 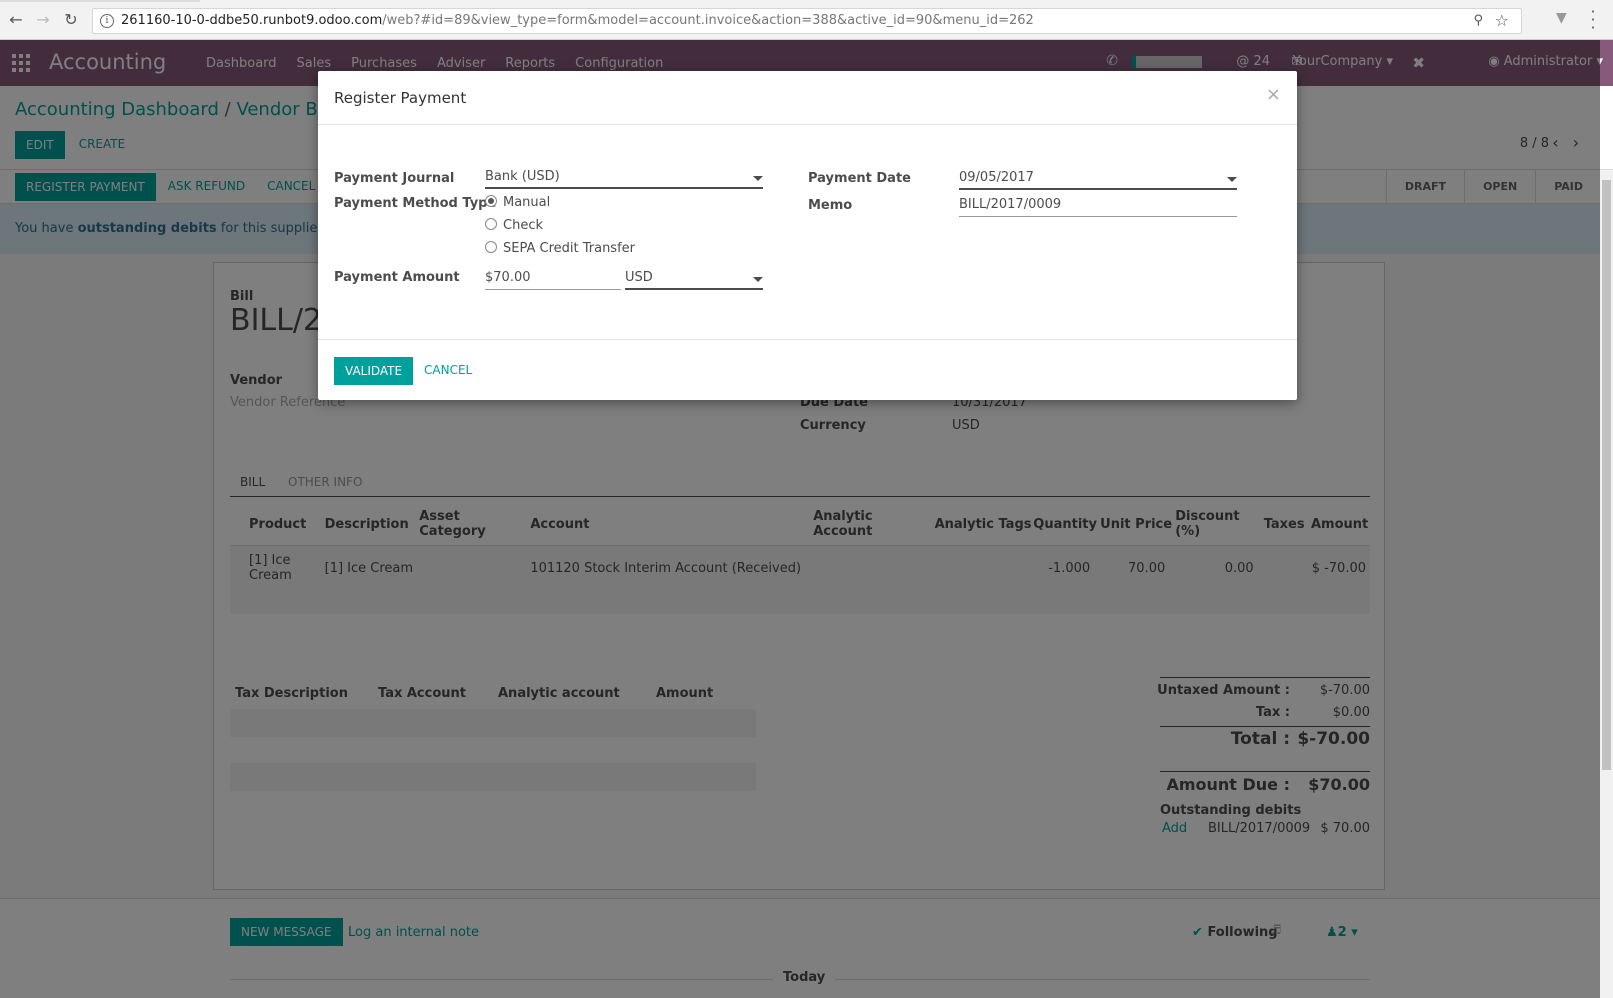 What do you see at coordinates (569, 248) in the screenshot?
I see `method-sepa-label: SEPA Credit Transfer` at bounding box center [569, 248].